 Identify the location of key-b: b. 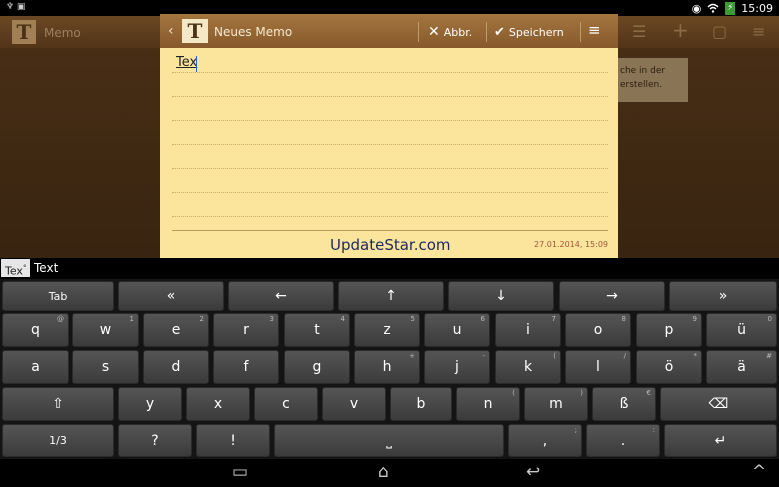
(421, 404).